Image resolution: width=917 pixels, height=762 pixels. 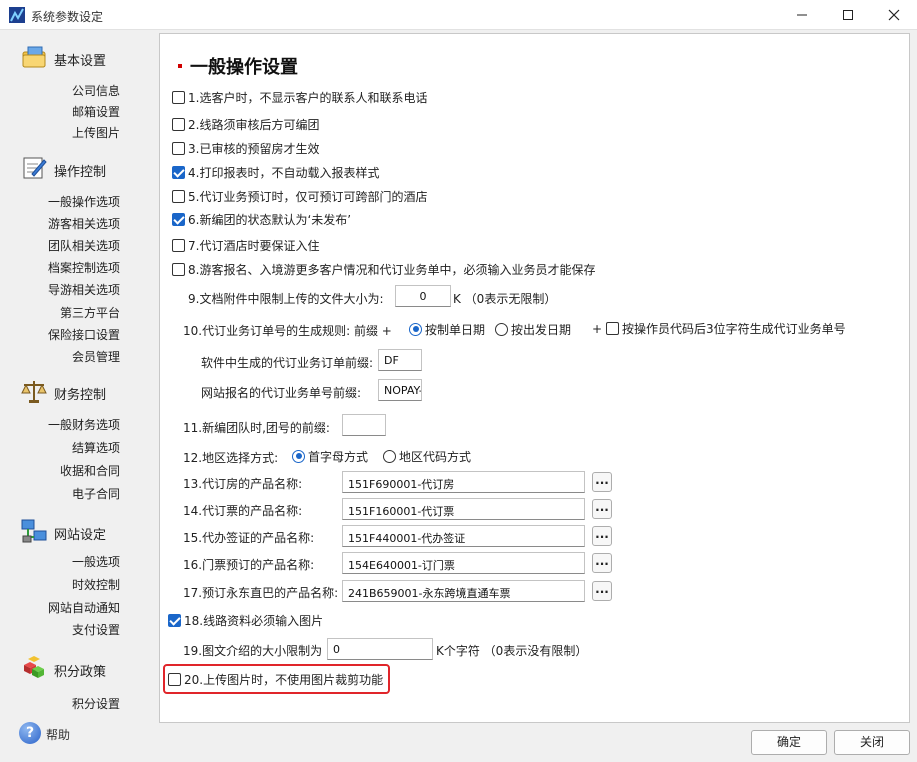 I want to click on network-computers-icon, so click(x=34, y=531).